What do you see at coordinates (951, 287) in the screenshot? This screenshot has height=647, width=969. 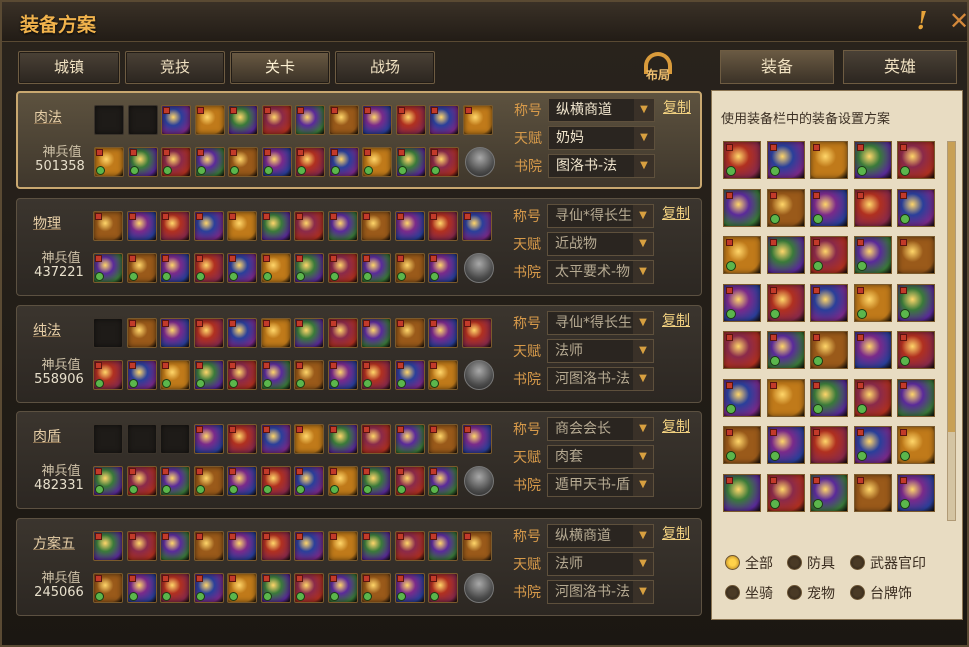 I see `scroll-thumb` at bounding box center [951, 287].